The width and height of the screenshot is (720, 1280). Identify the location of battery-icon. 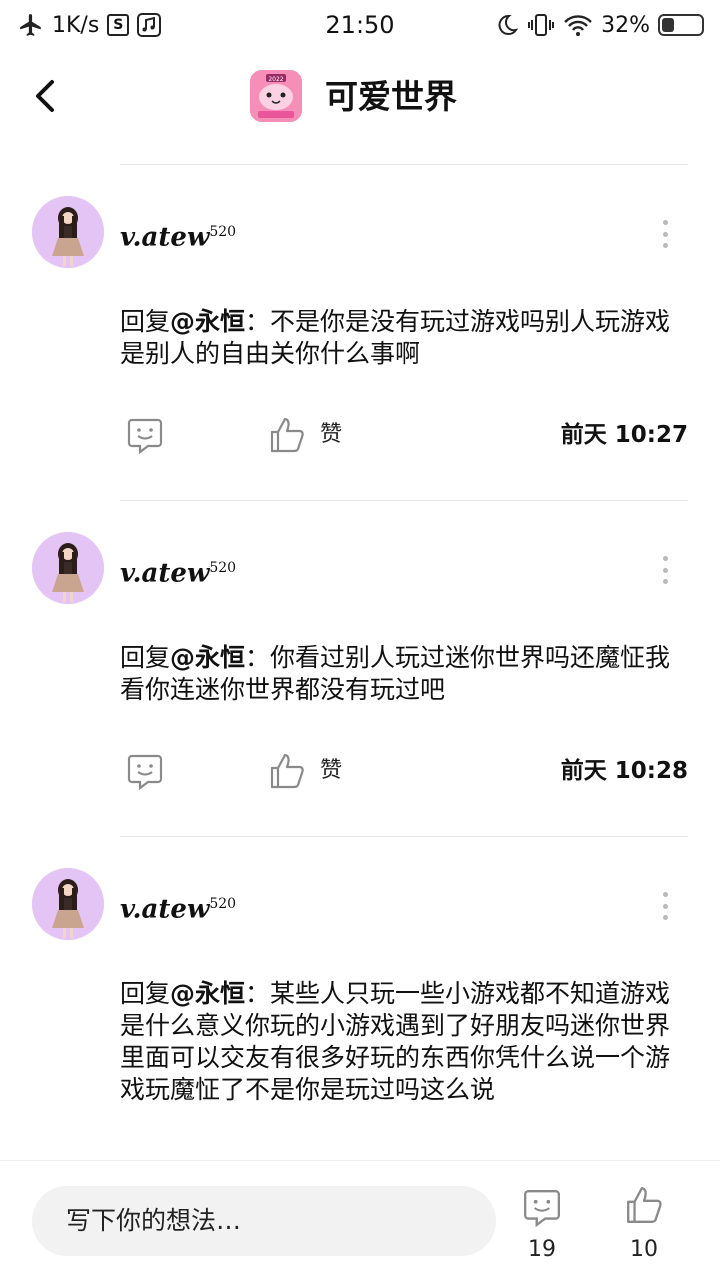
(681, 25).